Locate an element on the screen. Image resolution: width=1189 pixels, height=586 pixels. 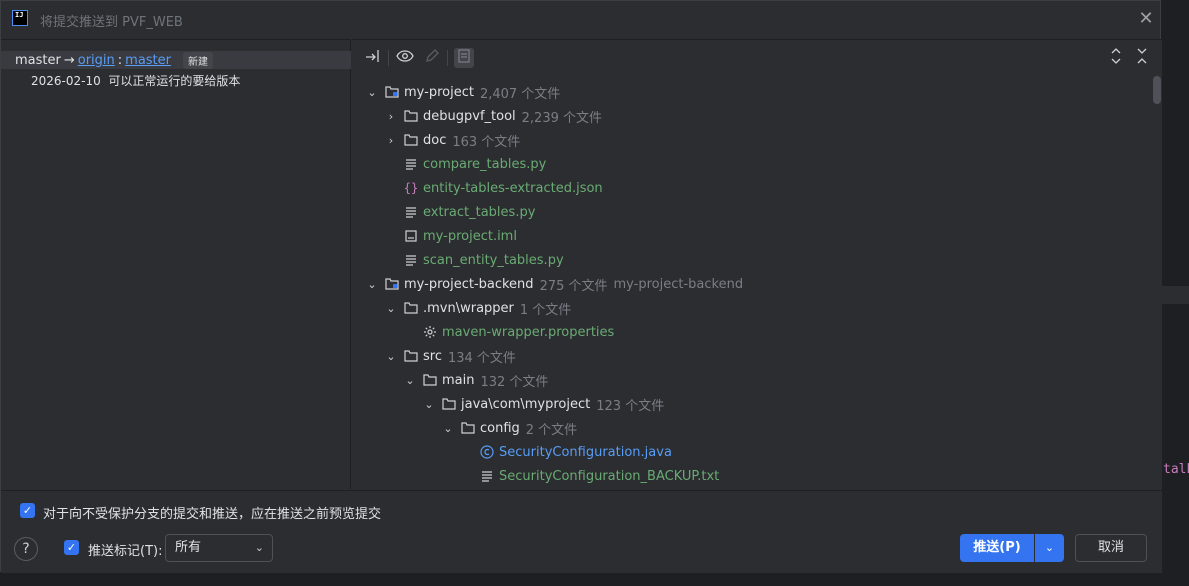
dialog-title: 将提交推送到 PVF_WEB is located at coordinates (111, 22).